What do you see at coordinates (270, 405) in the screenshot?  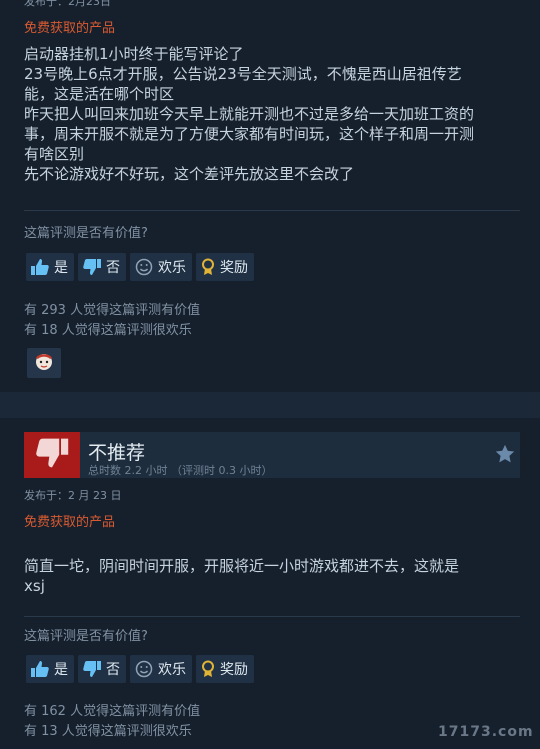 I see `review-separator` at bounding box center [270, 405].